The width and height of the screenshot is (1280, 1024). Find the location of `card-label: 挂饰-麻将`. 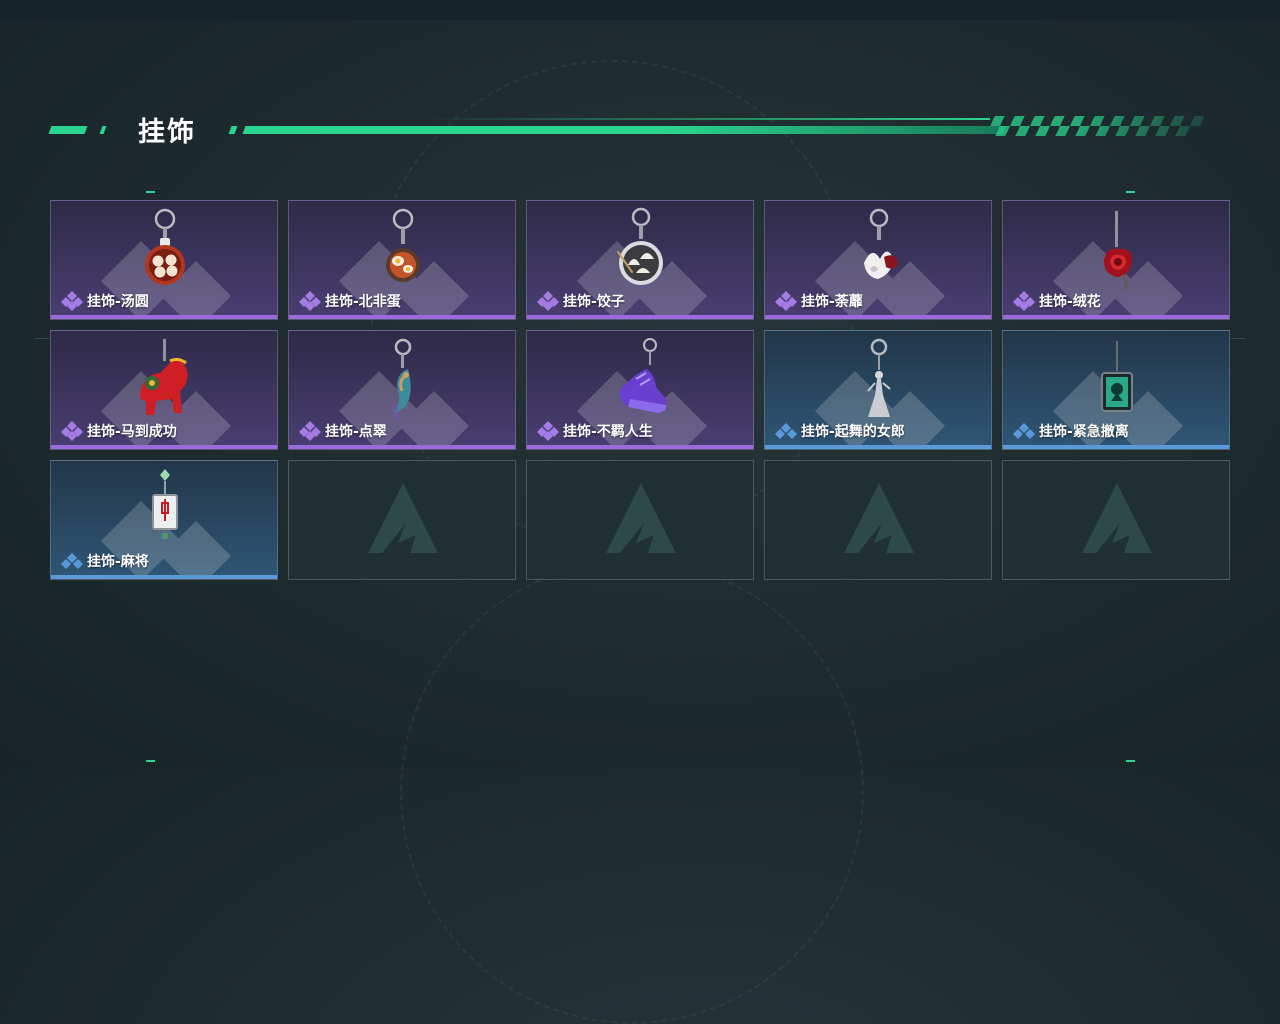

card-label: 挂饰-麻将 is located at coordinates (105, 561).